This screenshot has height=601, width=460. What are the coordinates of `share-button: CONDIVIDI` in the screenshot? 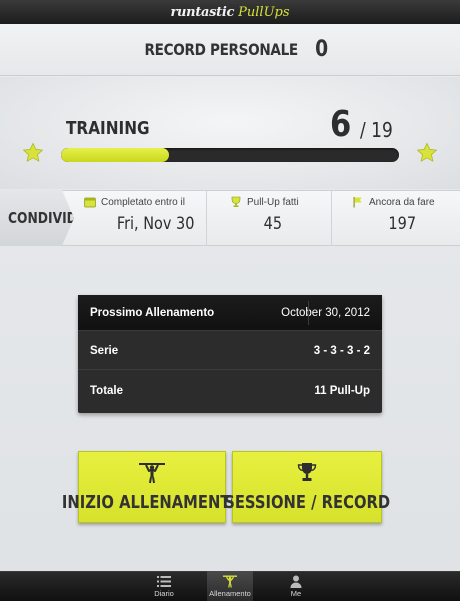 It's located at (37, 218).